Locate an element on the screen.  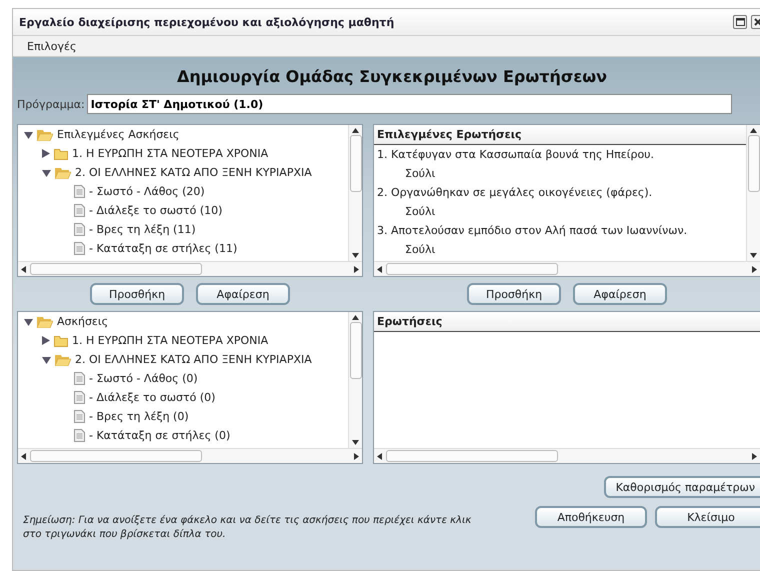
question-text: 3. Αποτελούσαν εμπόδιο στον Αλή πασά των Ιωαννίνων. is located at coordinates (560, 230).